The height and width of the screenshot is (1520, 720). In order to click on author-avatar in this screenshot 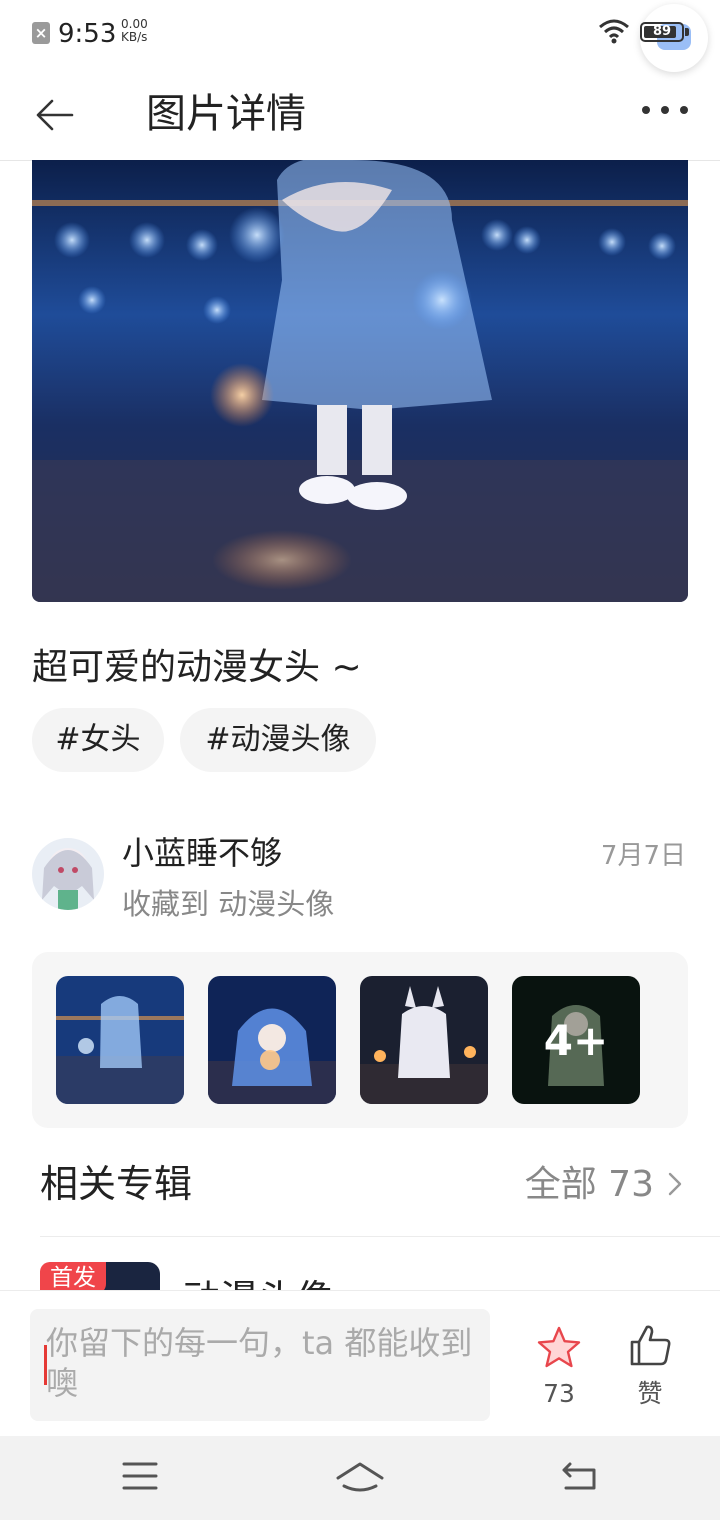, I will do `click(68, 874)`.